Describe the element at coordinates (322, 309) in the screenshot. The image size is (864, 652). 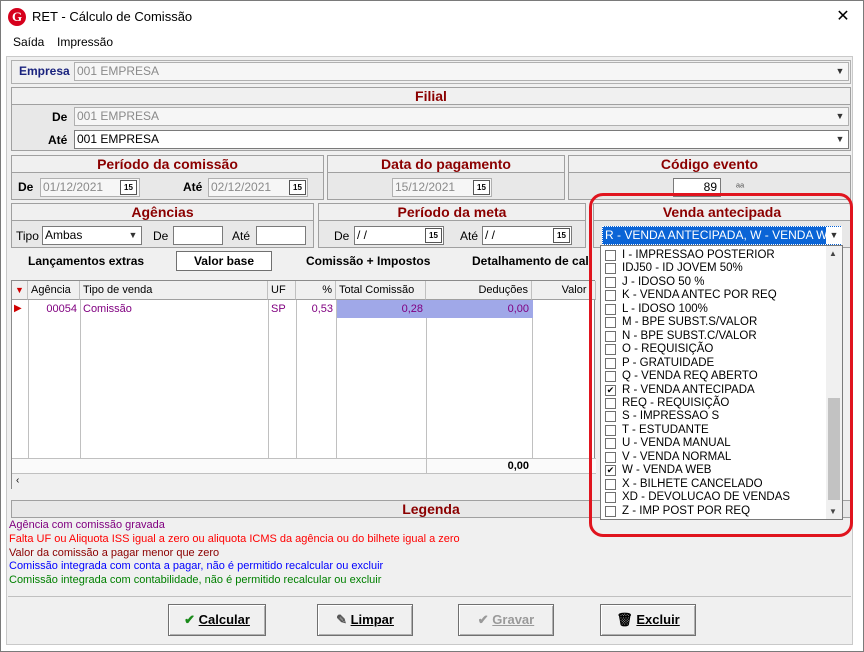
I see `cell-percent: 0,53` at that location.